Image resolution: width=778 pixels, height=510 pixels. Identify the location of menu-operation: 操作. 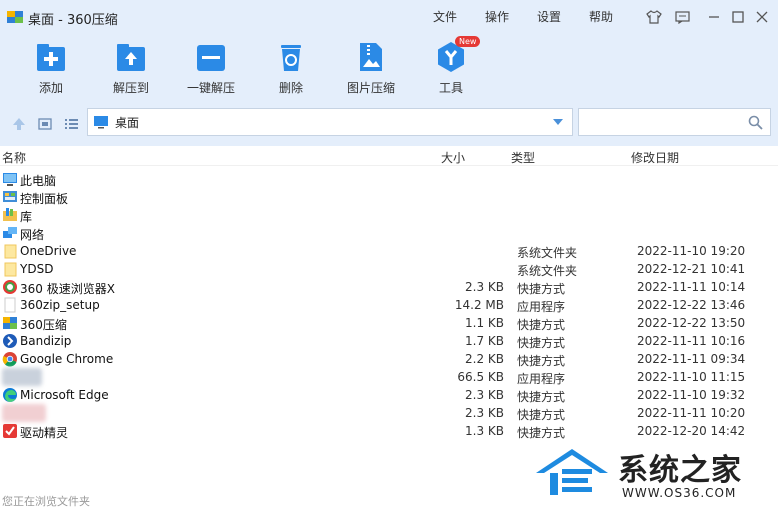
(497, 16).